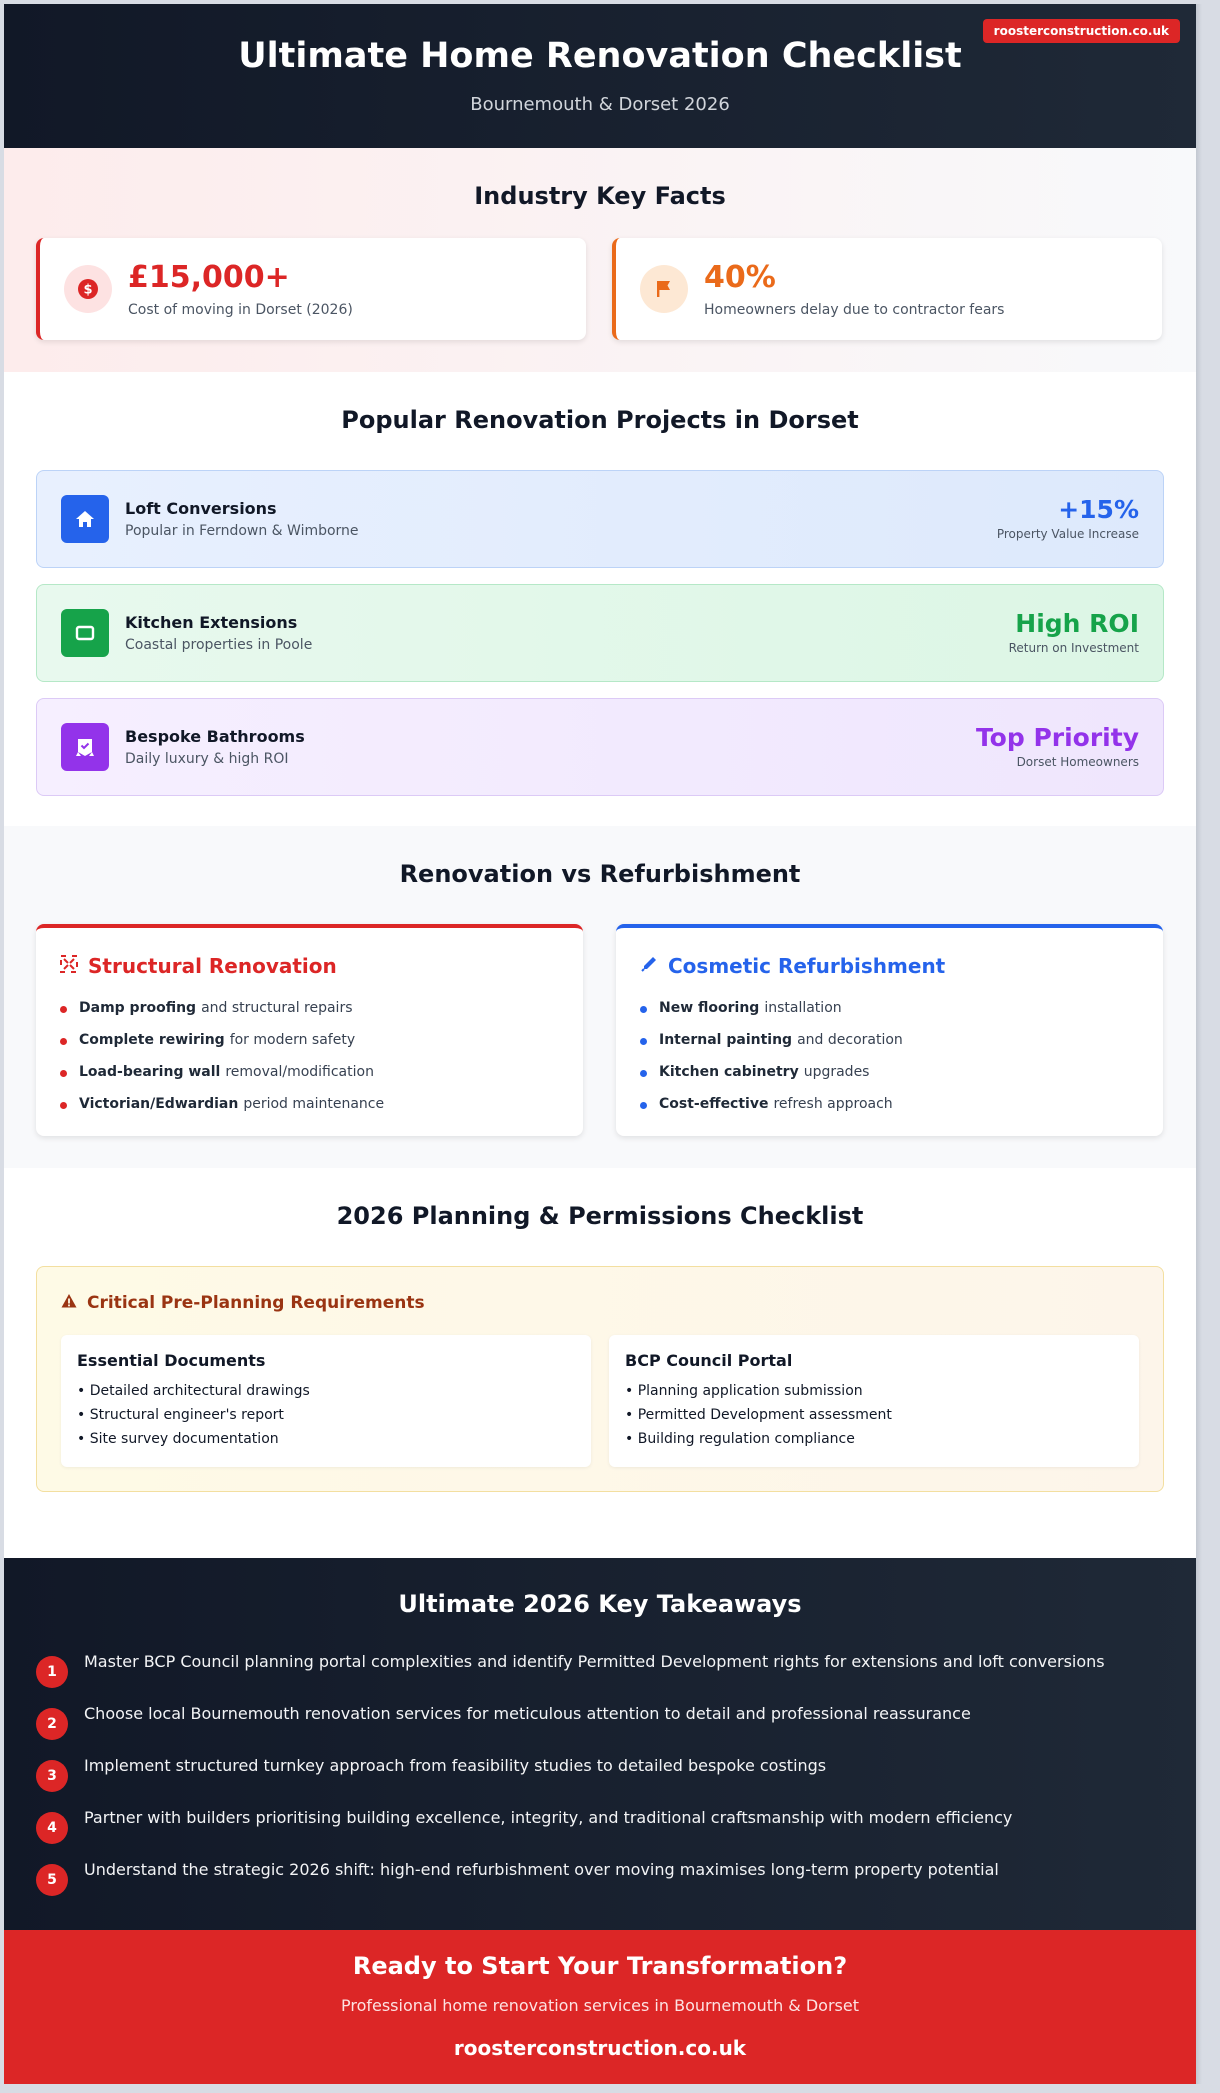 The height and width of the screenshot is (2093, 1220). What do you see at coordinates (600, 1966) in the screenshot?
I see `cta-title: Ready to Start Your Transformation?` at bounding box center [600, 1966].